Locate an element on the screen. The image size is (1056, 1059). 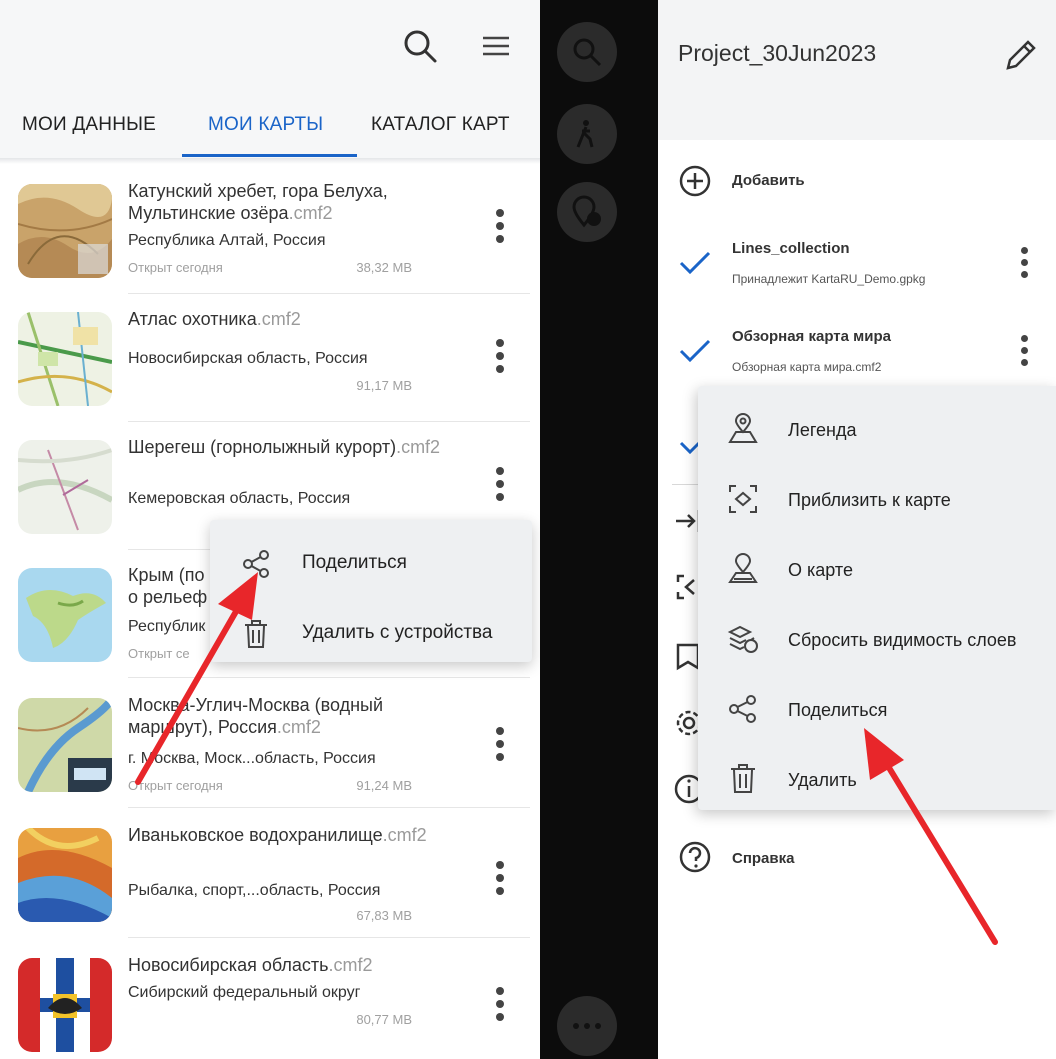
map-size: 91,24 MB is located at coordinates (384, 785).